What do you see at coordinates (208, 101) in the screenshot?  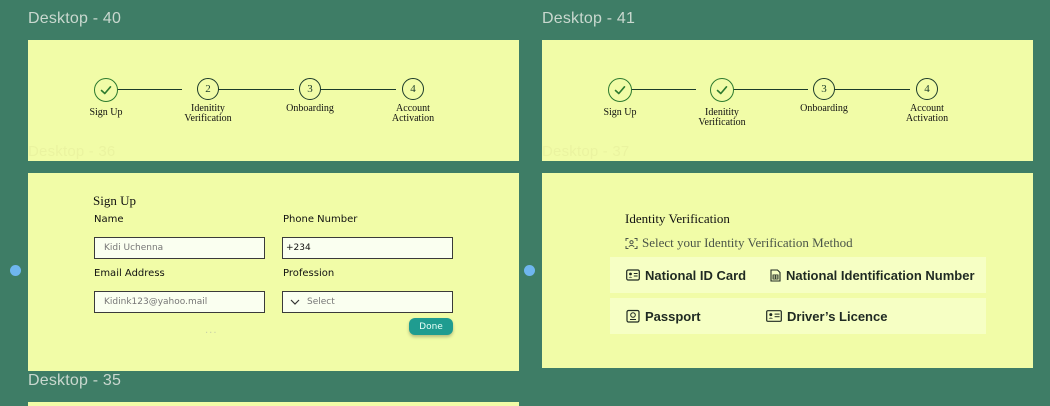 I see `step-identity-verification: 2 Idenitity Verification` at bounding box center [208, 101].